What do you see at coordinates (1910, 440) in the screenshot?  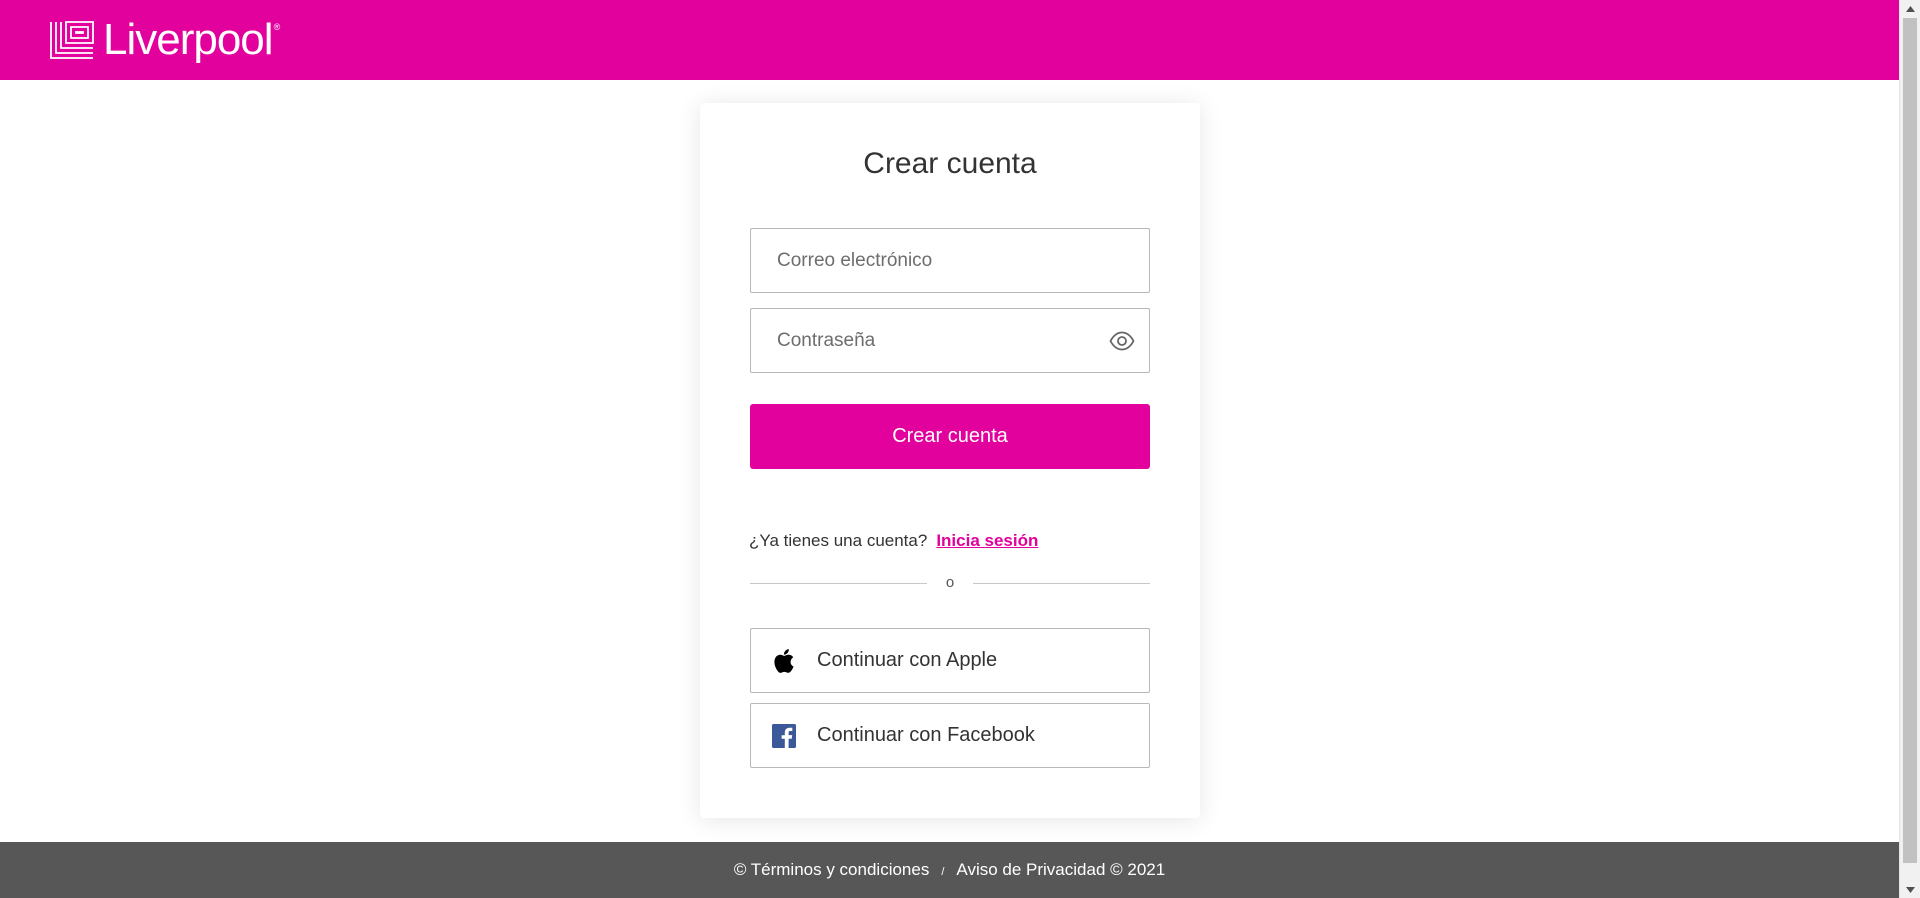 I see `scrollbar-thumb` at bounding box center [1910, 440].